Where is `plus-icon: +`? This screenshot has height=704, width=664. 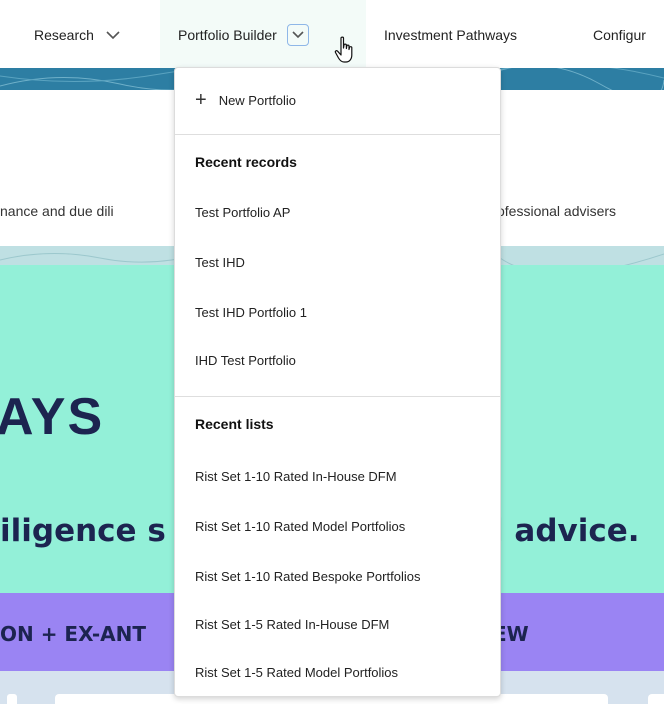
plus-icon: + is located at coordinates (201, 100).